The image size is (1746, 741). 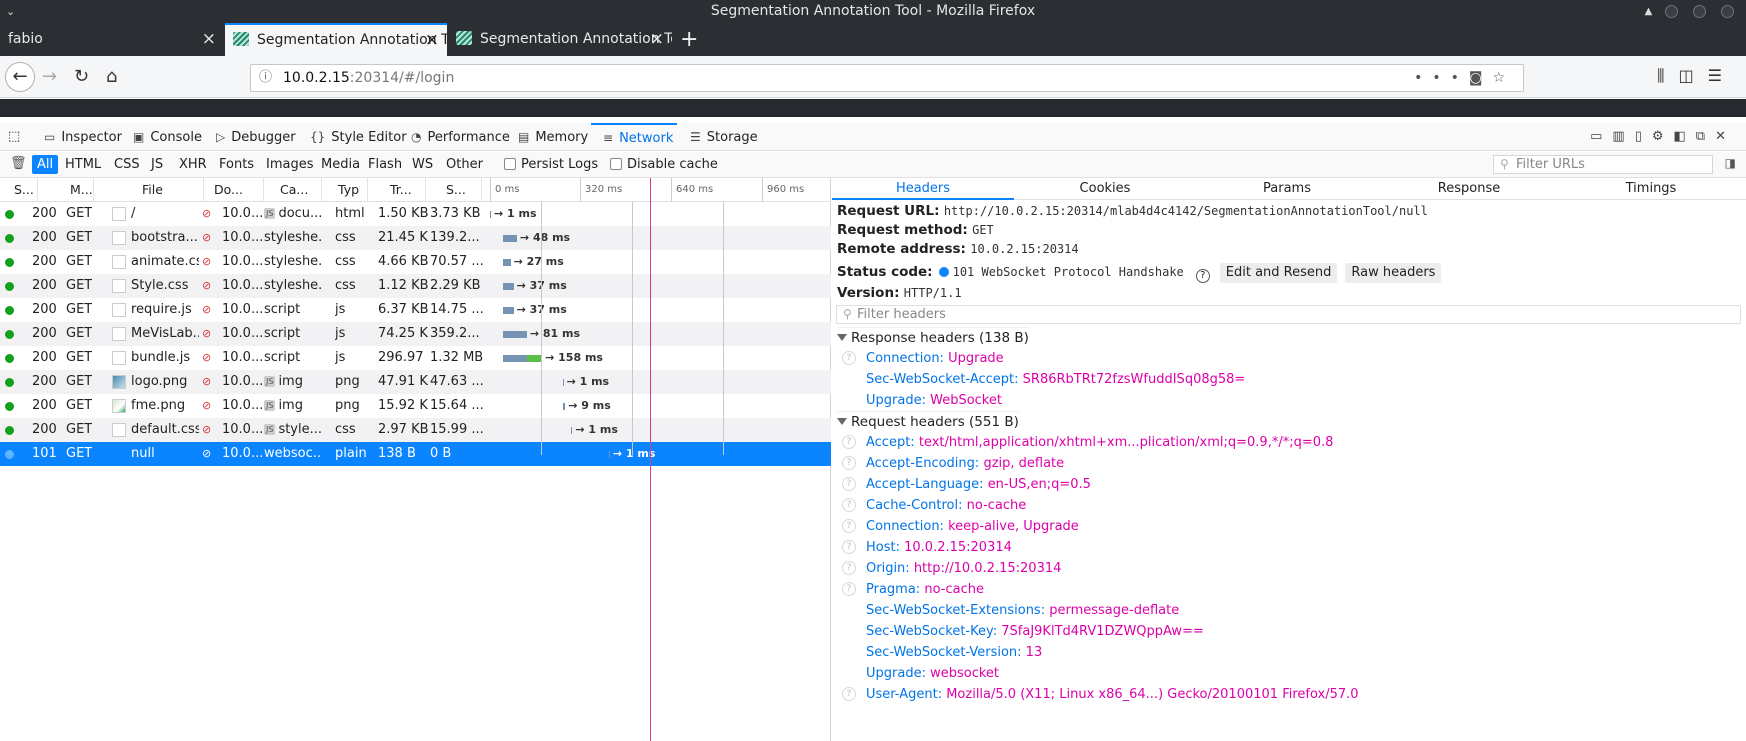 What do you see at coordinates (1651, 189) in the screenshot?
I see `details-tab-timings: Timings` at bounding box center [1651, 189].